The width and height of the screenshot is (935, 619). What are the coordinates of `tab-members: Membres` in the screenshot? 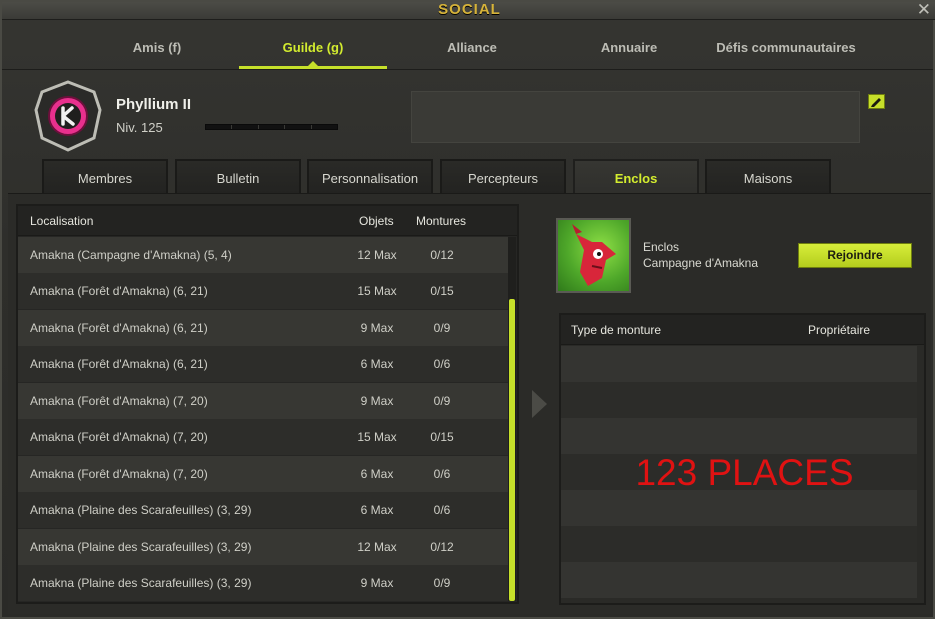 It's located at (105, 176).